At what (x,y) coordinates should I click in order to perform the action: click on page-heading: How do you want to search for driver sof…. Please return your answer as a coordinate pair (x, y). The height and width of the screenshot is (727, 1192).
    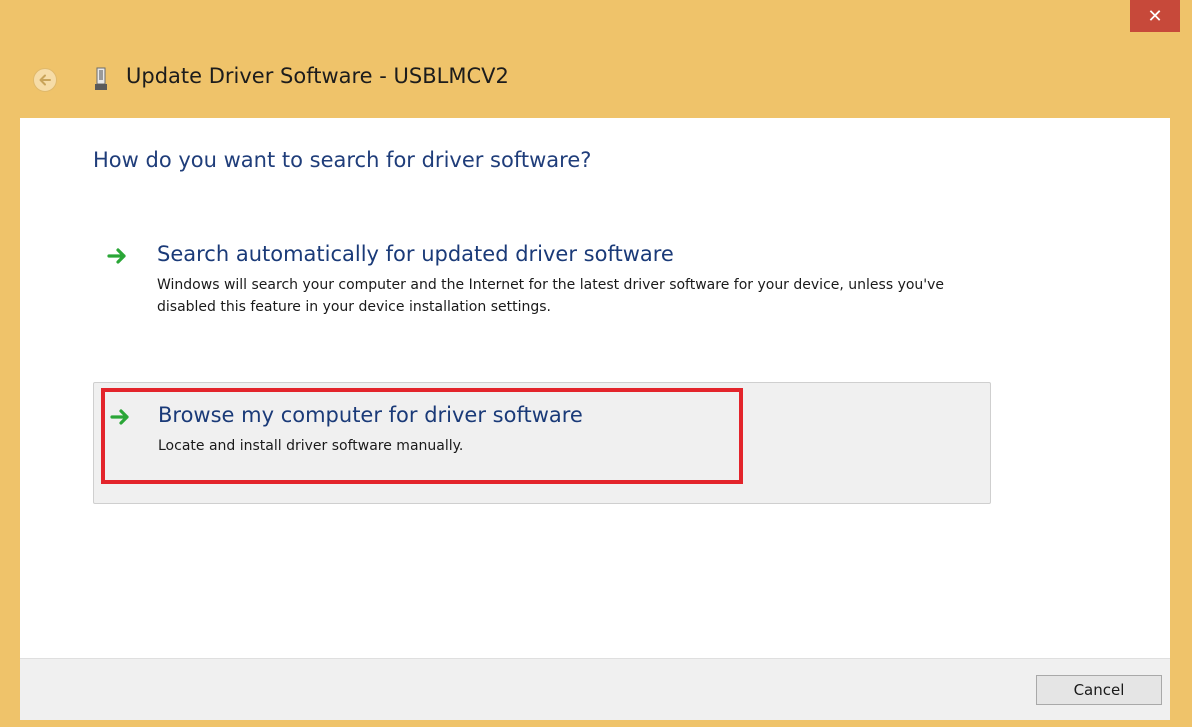
    Looking at the image, I should click on (342, 160).